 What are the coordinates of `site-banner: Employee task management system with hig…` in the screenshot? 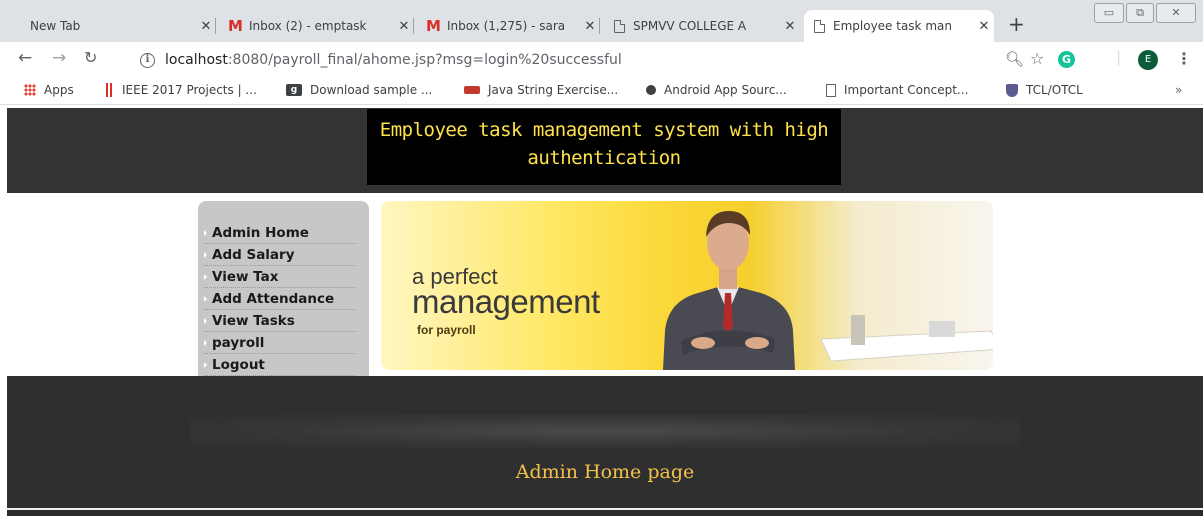 It's located at (604, 147).